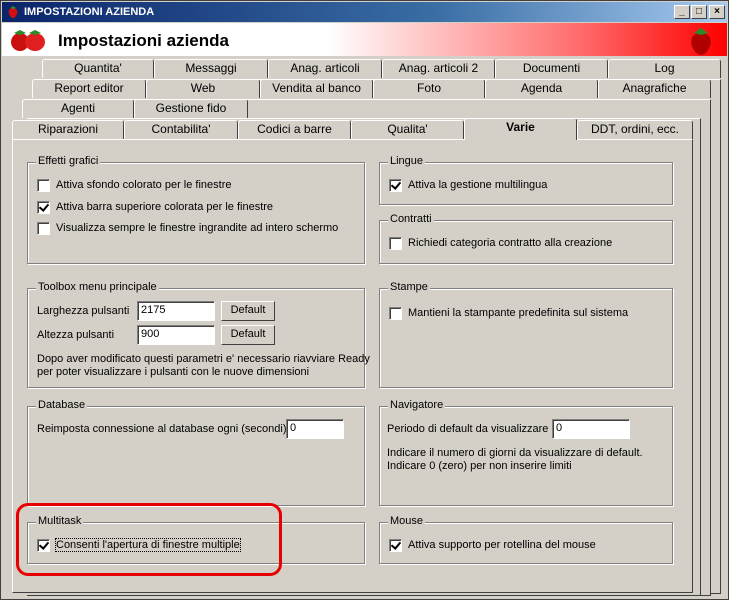 The image size is (729, 600). I want to click on tab-vendita-al-banco: Vendita al banco, so click(316, 88).